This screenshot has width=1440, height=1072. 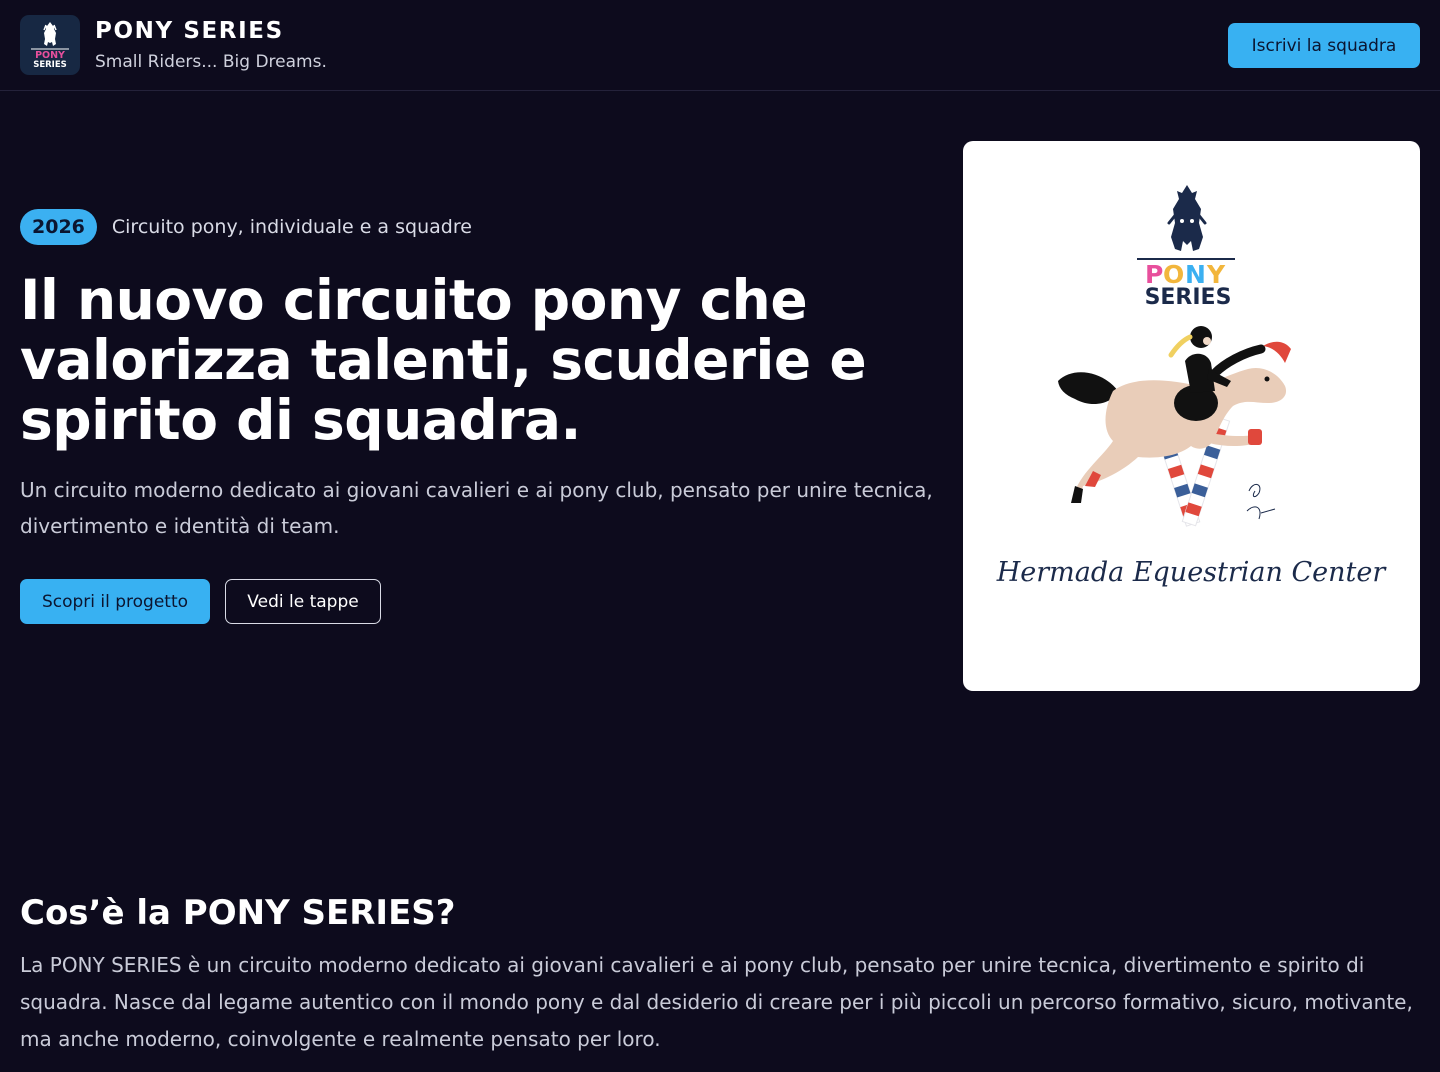 I want to click on discover-project-button: Scopri il progetto, so click(x=115, y=601).